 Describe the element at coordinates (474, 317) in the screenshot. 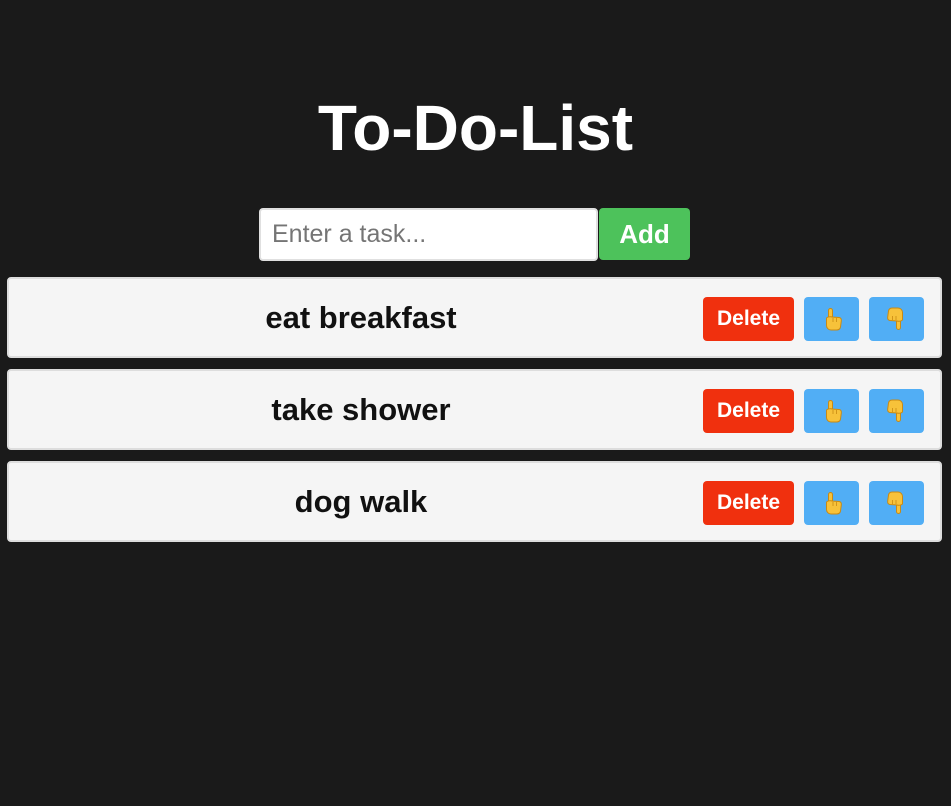

I see `task-item: eat breakfast Delete` at that location.